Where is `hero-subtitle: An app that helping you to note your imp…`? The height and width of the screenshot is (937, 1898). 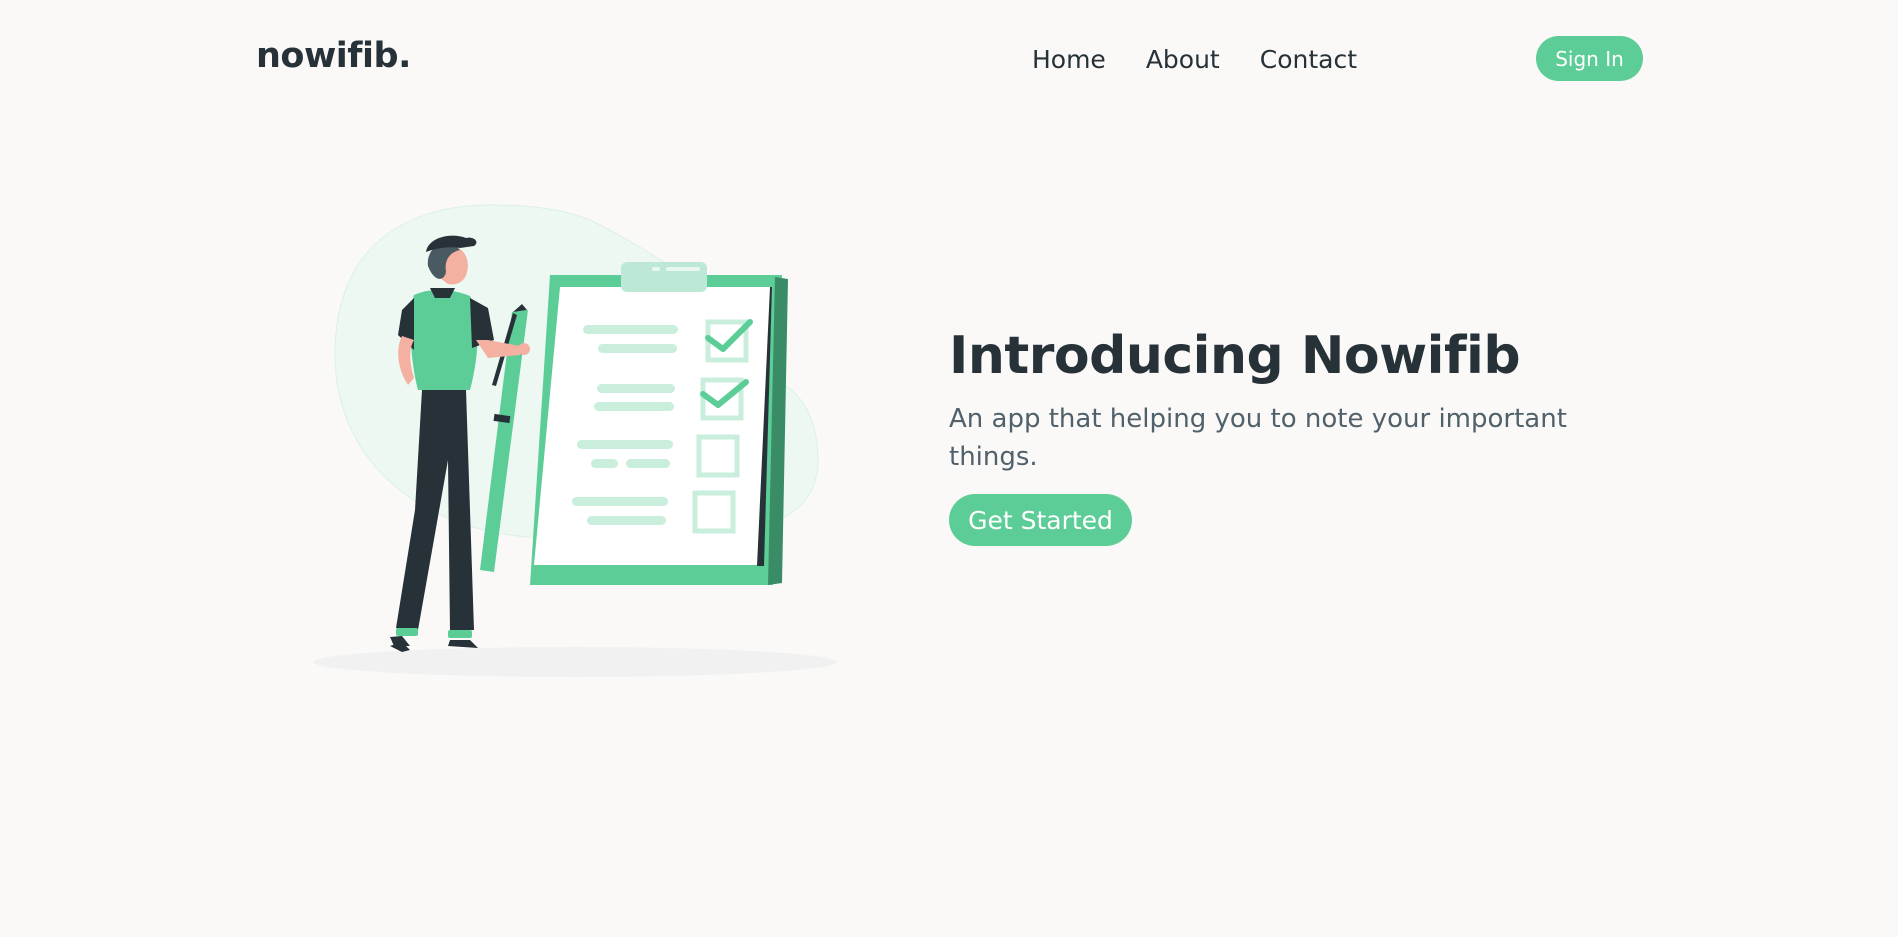
hero-subtitle: An app that helping you to note your imp… is located at coordinates (1258, 438).